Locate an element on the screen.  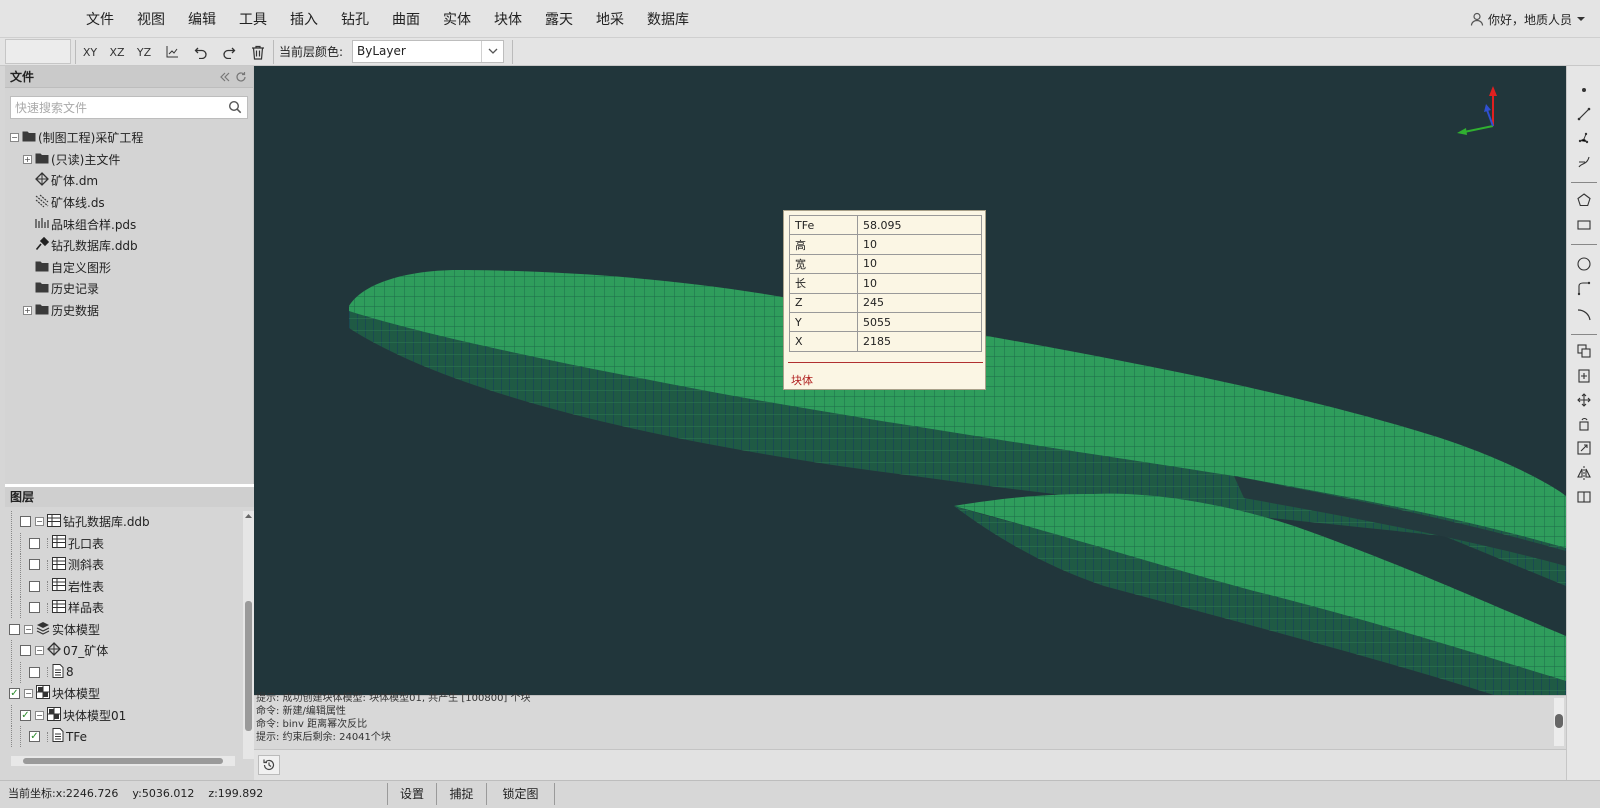
layer-tree-item: 测斜表 is located at coordinates (123, 565).